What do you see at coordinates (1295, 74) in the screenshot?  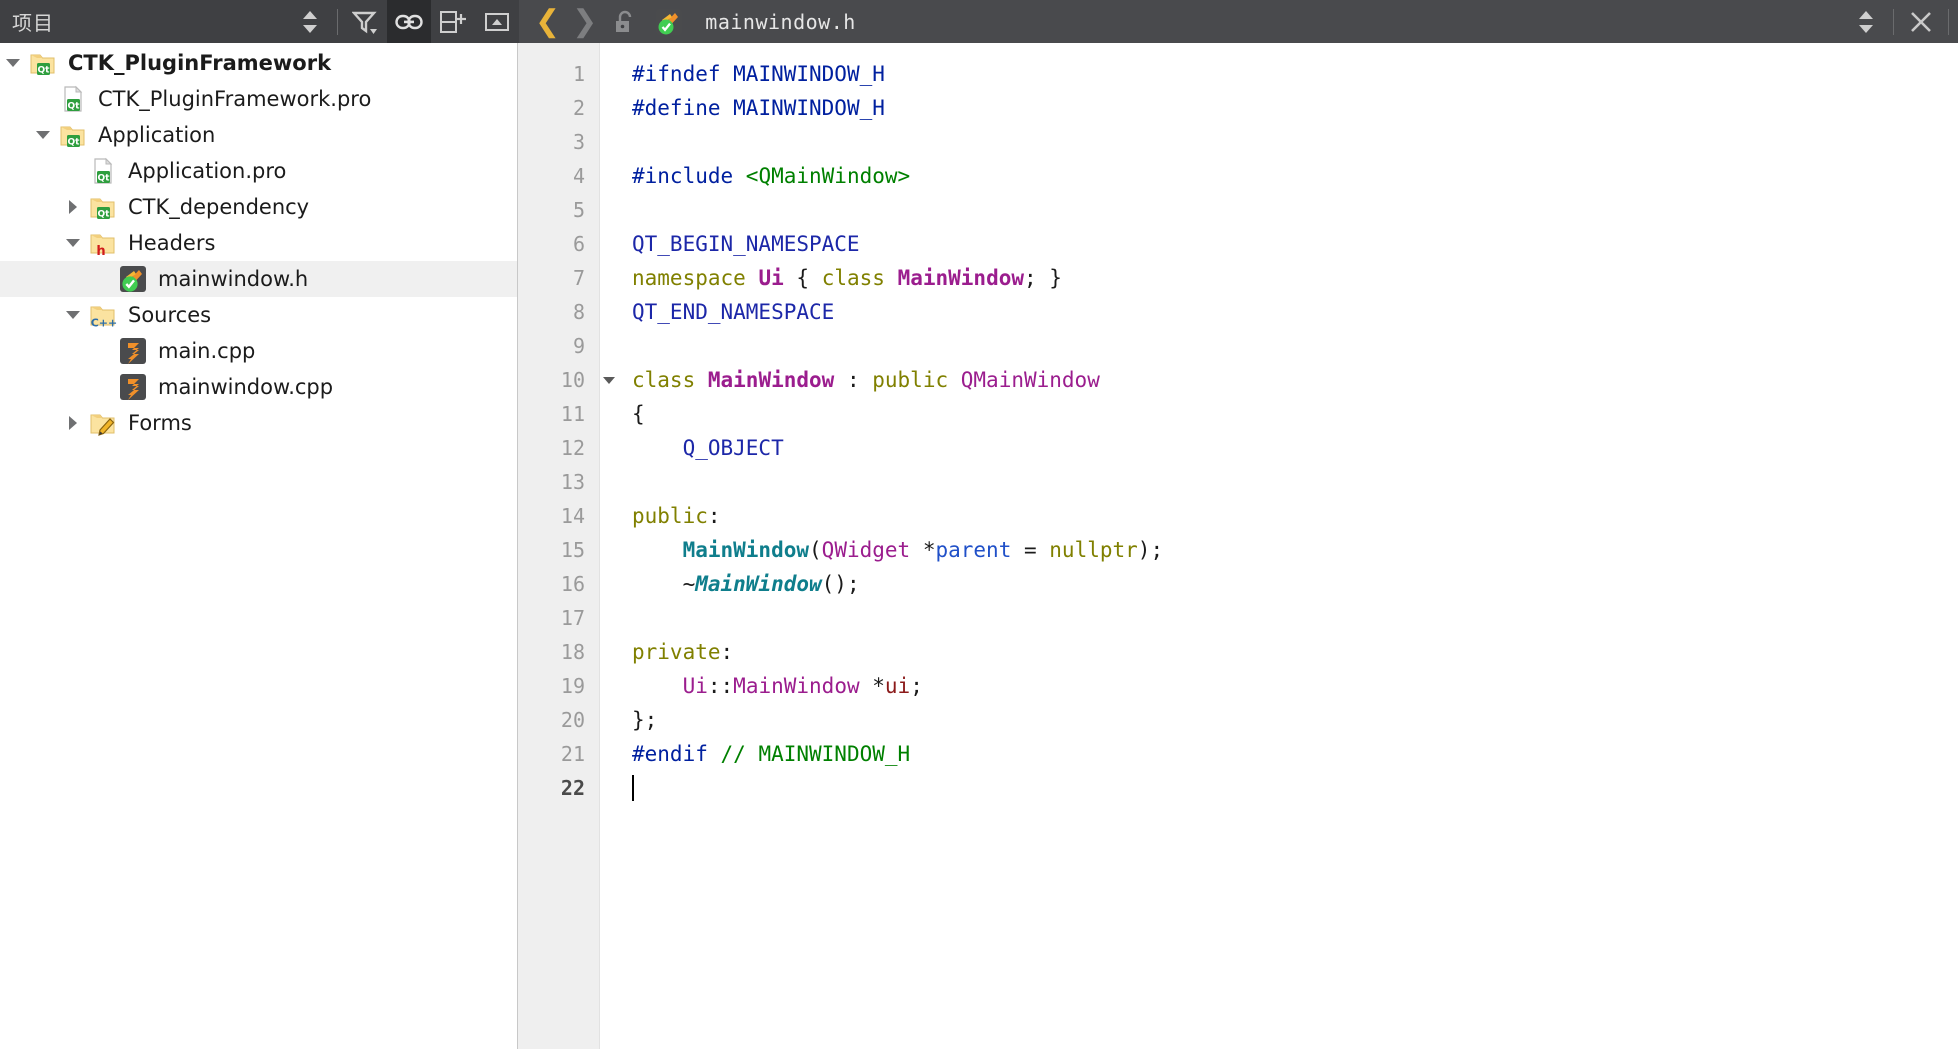 I see `code-line: #ifndef MAINWINDOW_H` at bounding box center [1295, 74].